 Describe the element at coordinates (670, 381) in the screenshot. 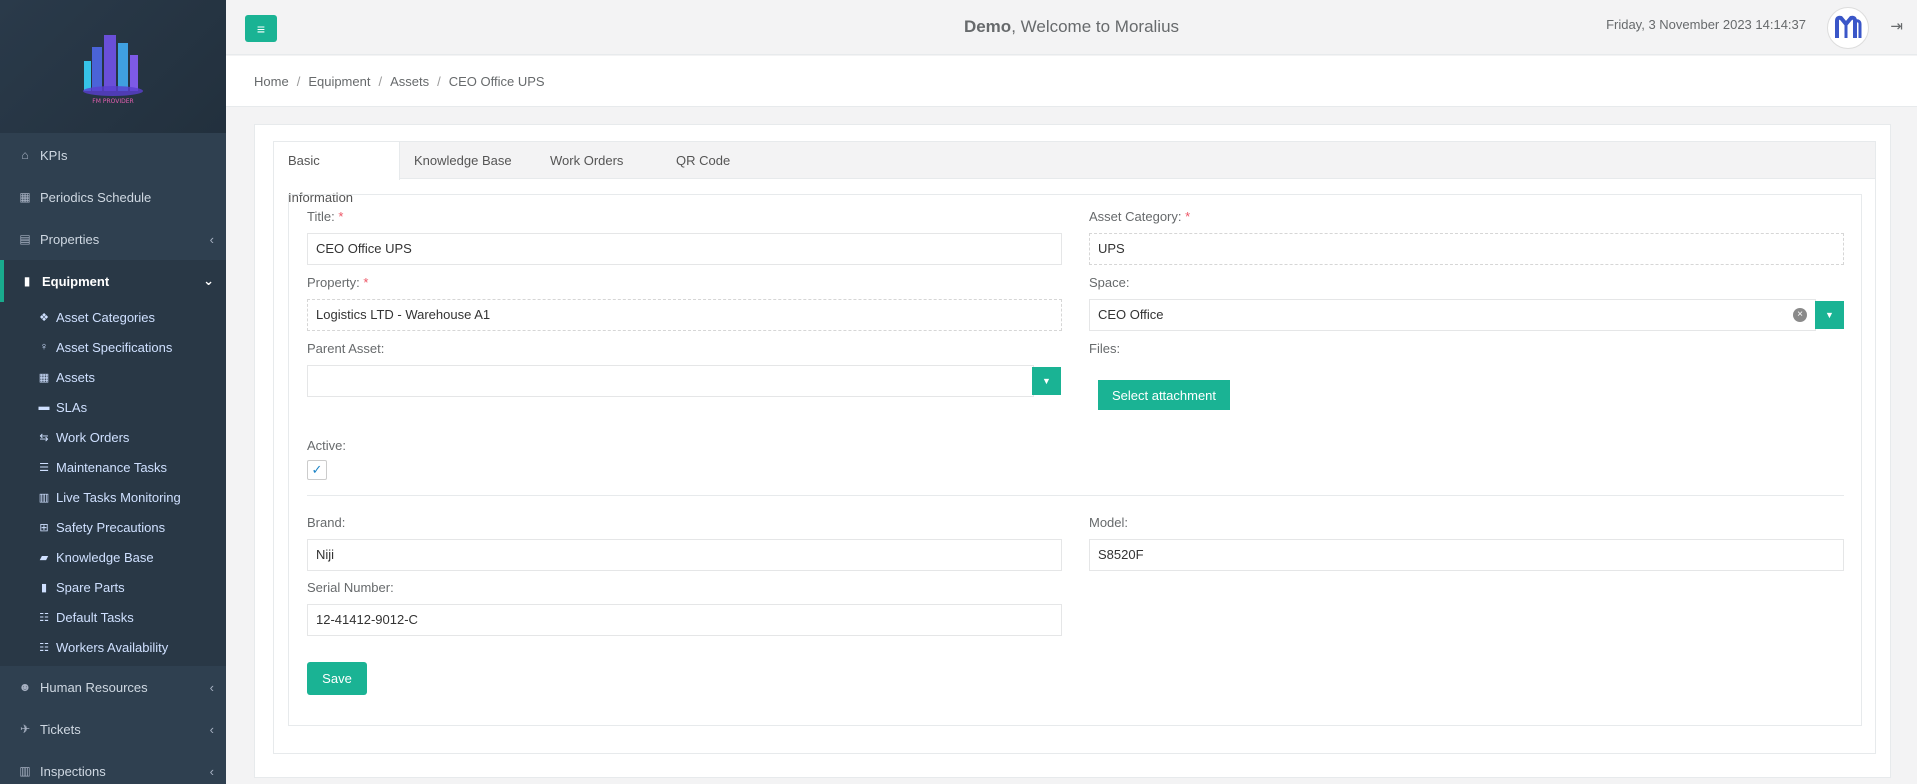

I see `parent-asset-select` at that location.